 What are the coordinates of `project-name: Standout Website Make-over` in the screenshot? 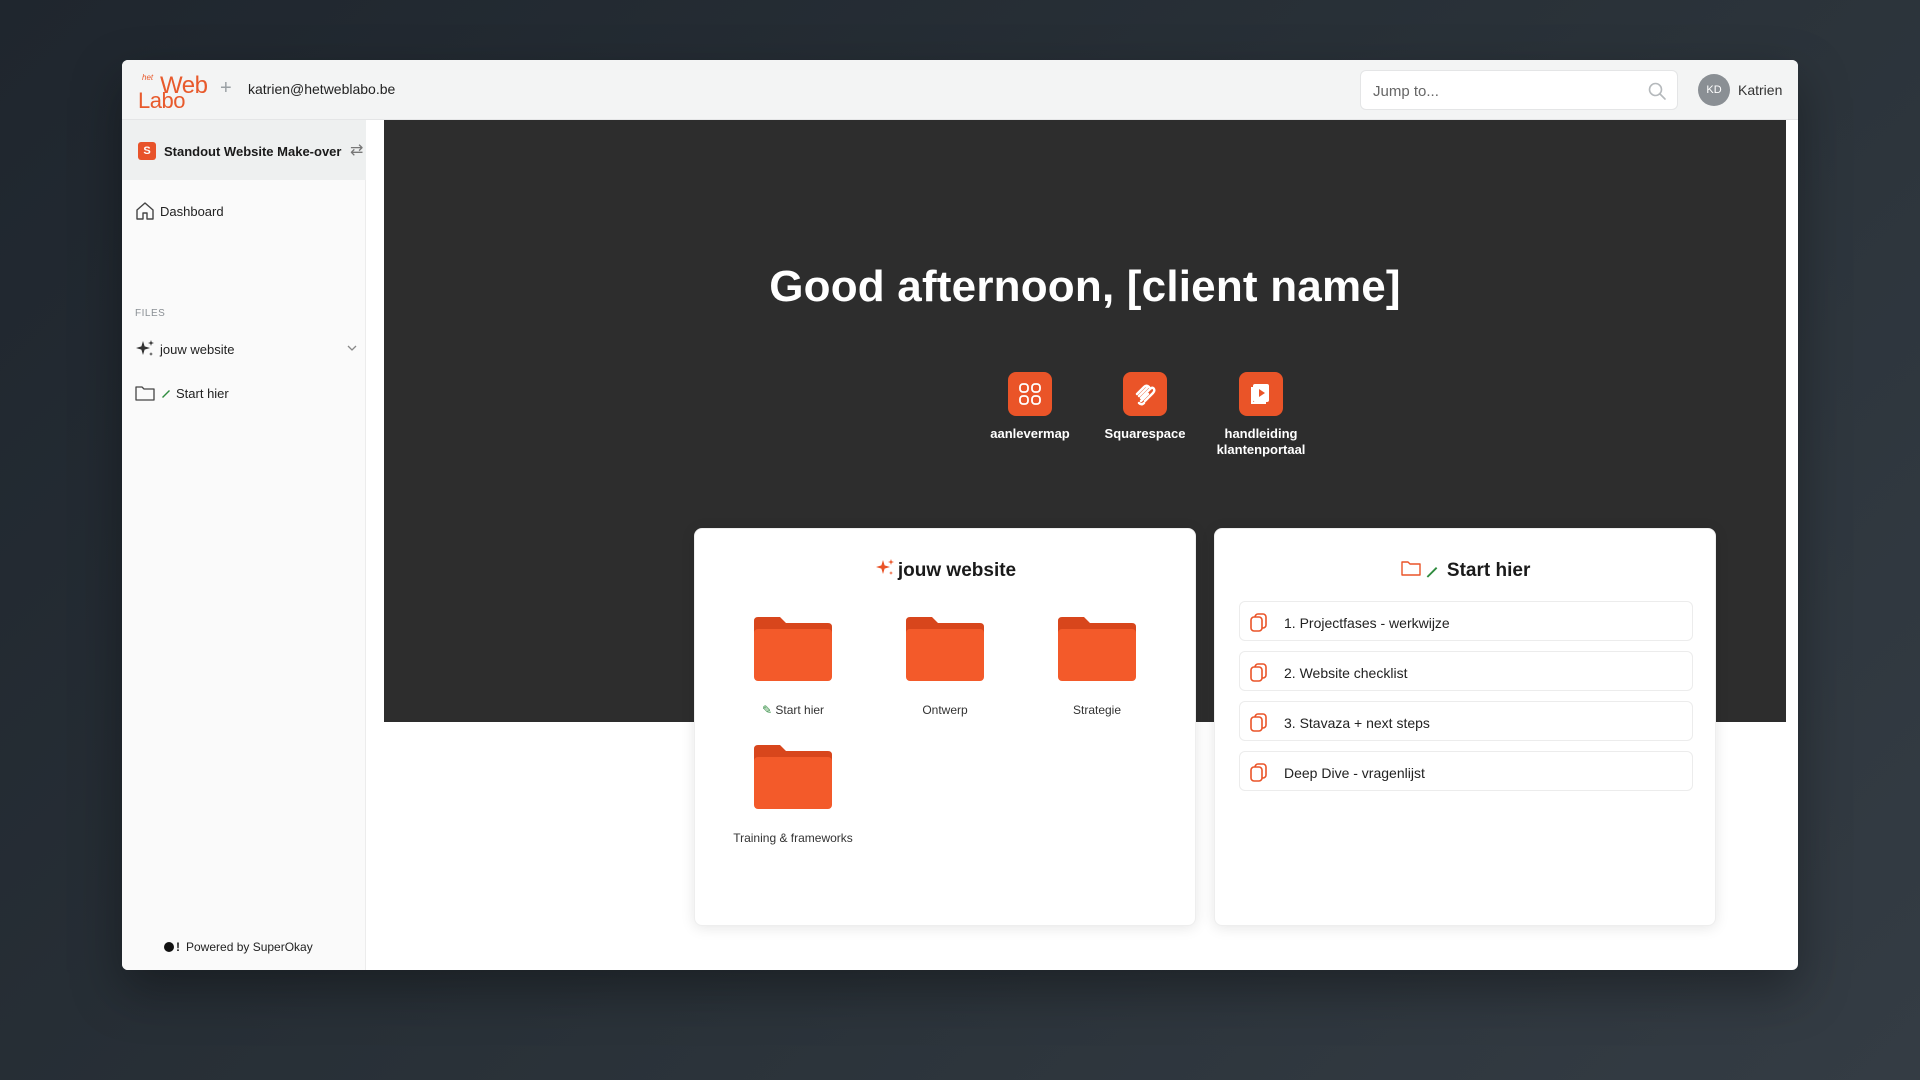 It's located at (253, 151).